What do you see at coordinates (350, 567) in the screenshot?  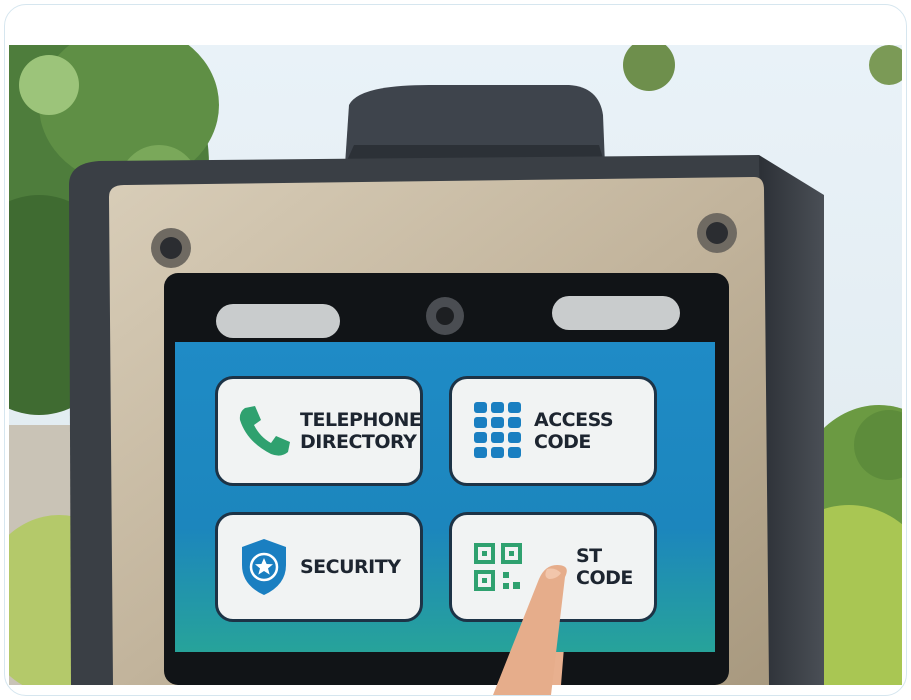 I see `security-label: SECURITY` at bounding box center [350, 567].